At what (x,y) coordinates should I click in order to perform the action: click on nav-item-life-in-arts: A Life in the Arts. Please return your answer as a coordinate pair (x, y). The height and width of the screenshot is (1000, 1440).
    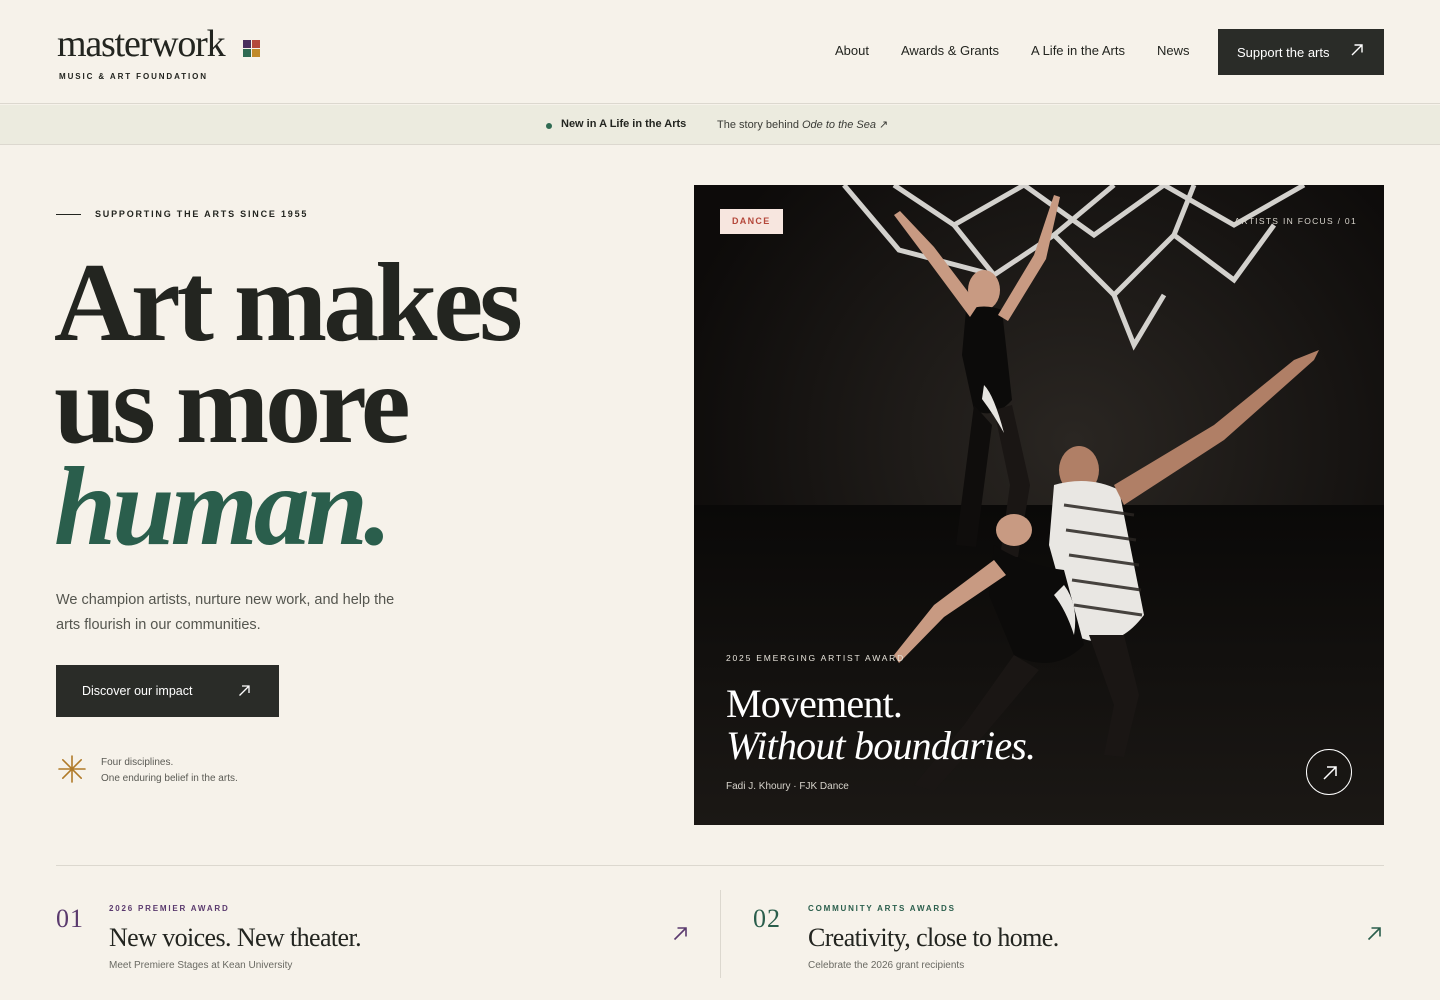
    Looking at the image, I should click on (1078, 50).